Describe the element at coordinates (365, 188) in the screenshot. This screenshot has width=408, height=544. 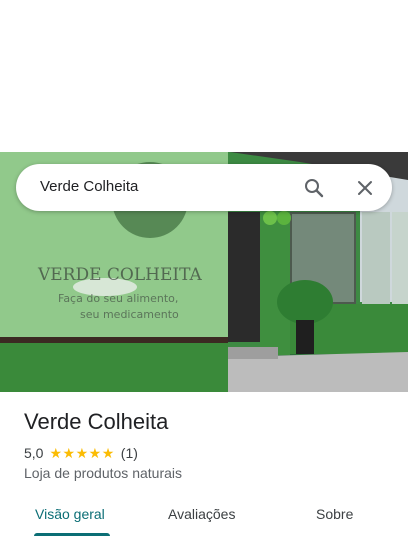
I see `close-icon` at that location.